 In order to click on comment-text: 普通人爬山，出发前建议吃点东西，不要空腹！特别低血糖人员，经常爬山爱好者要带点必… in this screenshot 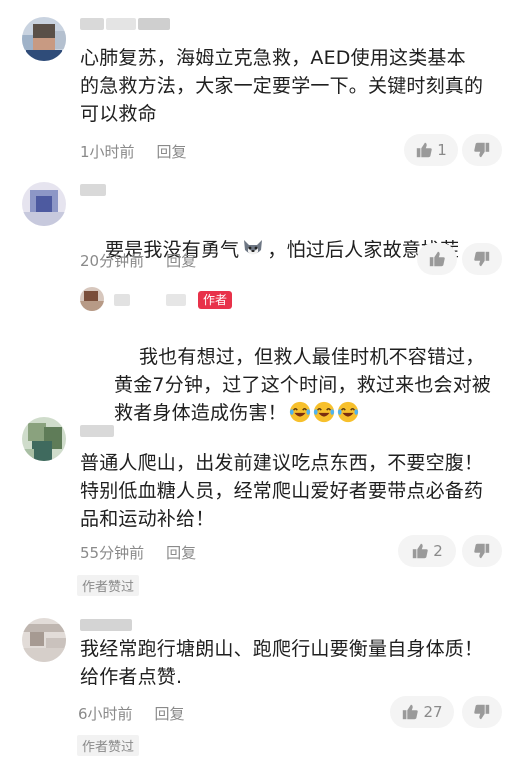, I will do `click(282, 491)`.